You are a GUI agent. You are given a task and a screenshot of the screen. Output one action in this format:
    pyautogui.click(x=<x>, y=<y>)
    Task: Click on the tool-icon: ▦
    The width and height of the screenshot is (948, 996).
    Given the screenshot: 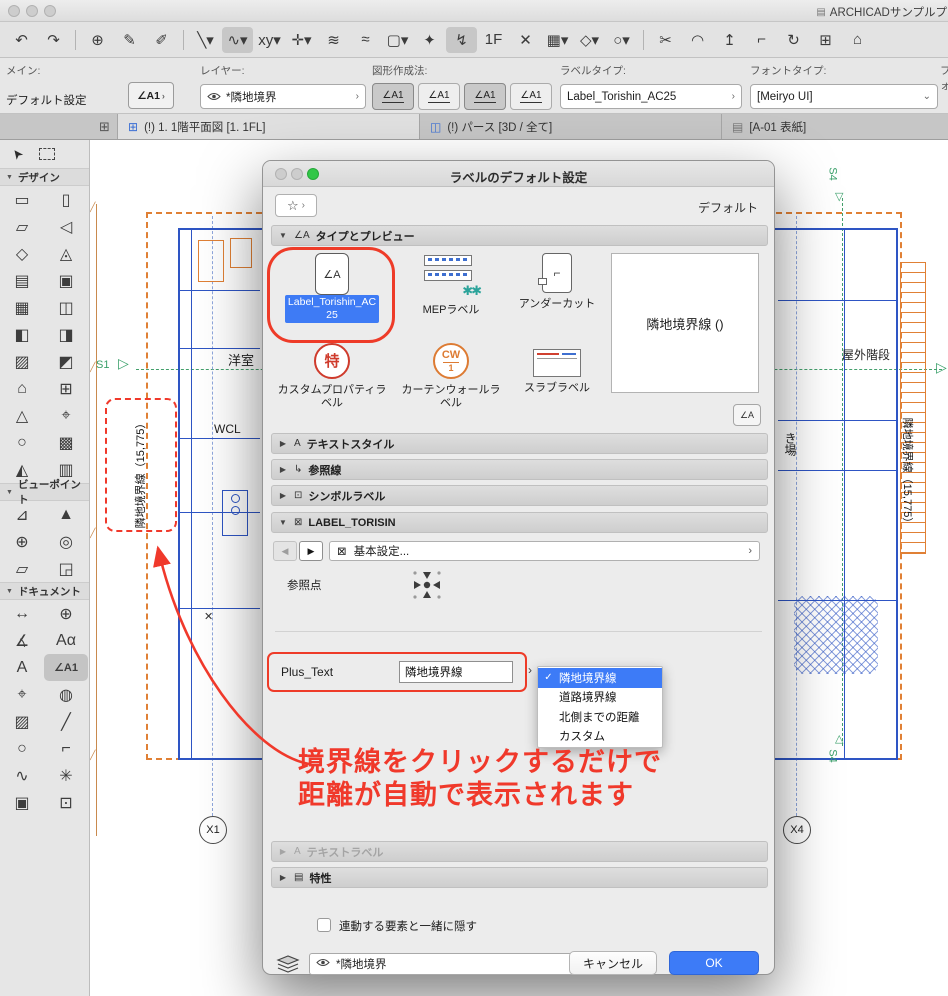 What is the action you would take?
    pyautogui.click(x=22, y=307)
    